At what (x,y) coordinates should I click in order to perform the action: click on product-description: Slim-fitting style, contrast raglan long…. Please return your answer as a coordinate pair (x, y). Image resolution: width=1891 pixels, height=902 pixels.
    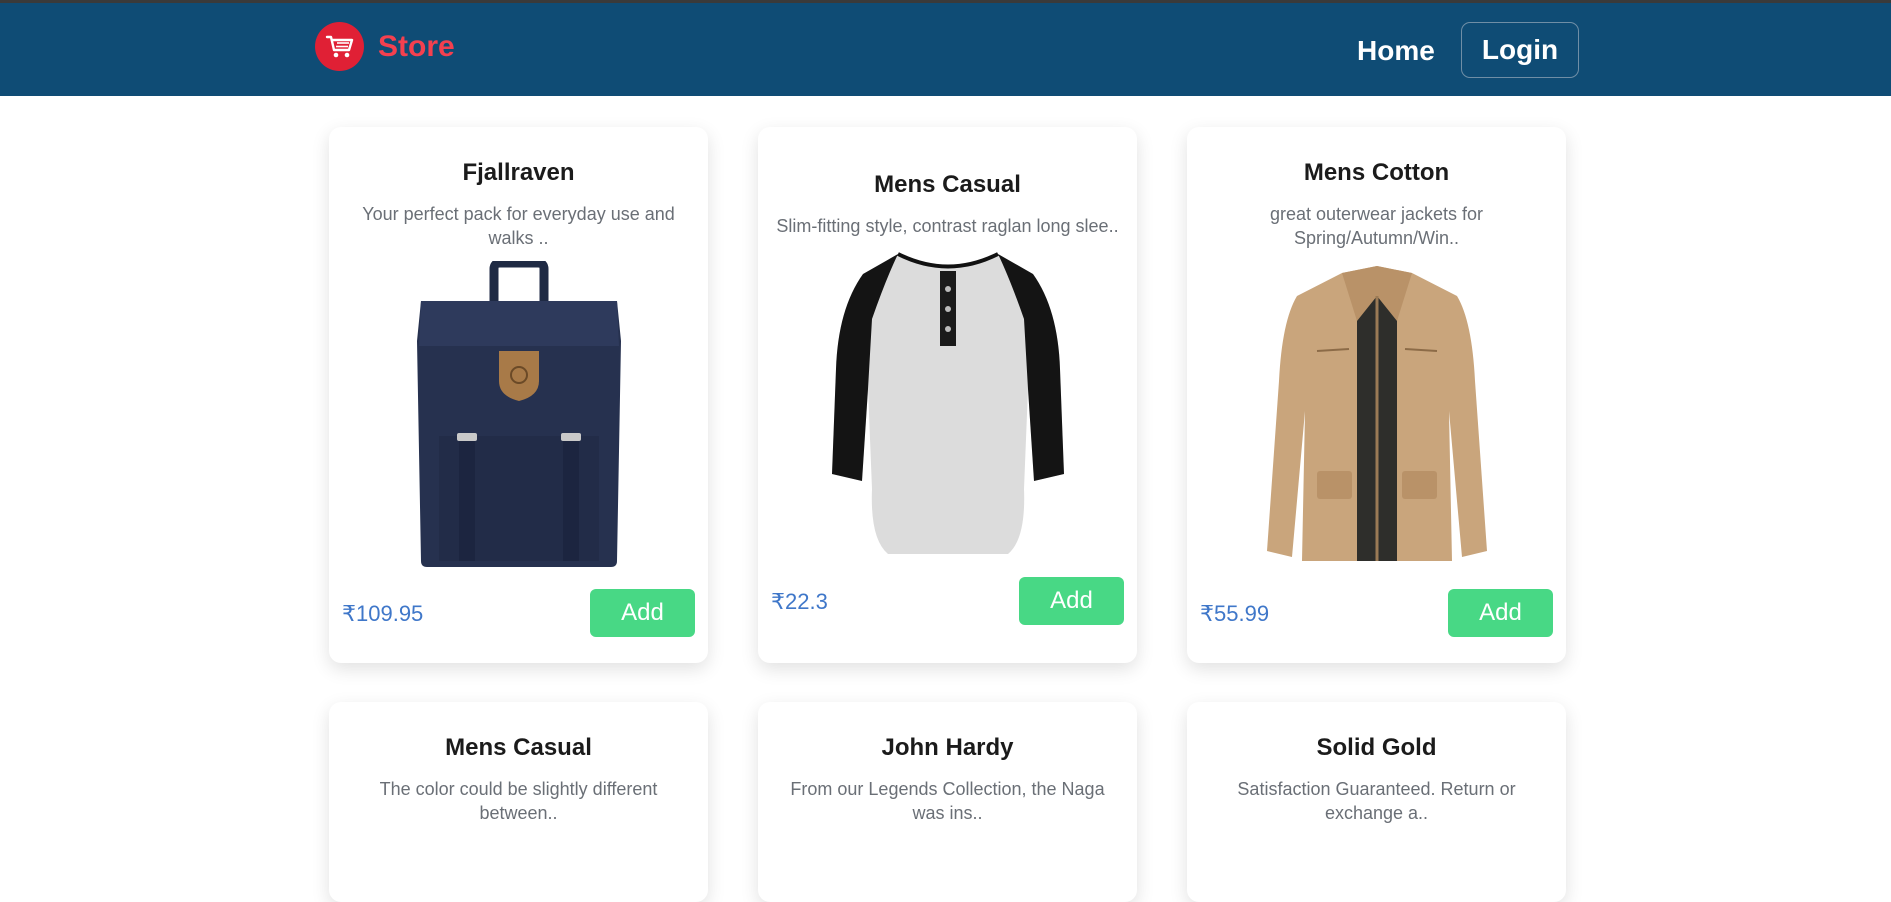
    Looking at the image, I should click on (947, 226).